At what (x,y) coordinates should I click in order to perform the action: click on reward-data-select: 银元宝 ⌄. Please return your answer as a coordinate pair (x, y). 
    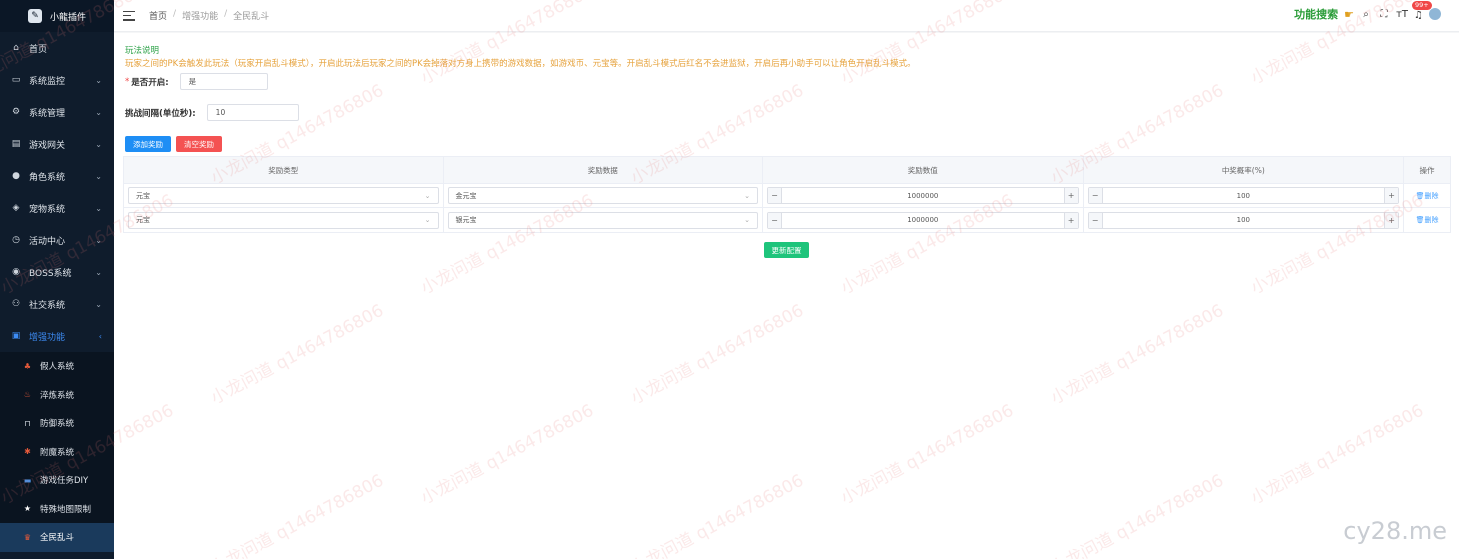
    Looking at the image, I should click on (603, 220).